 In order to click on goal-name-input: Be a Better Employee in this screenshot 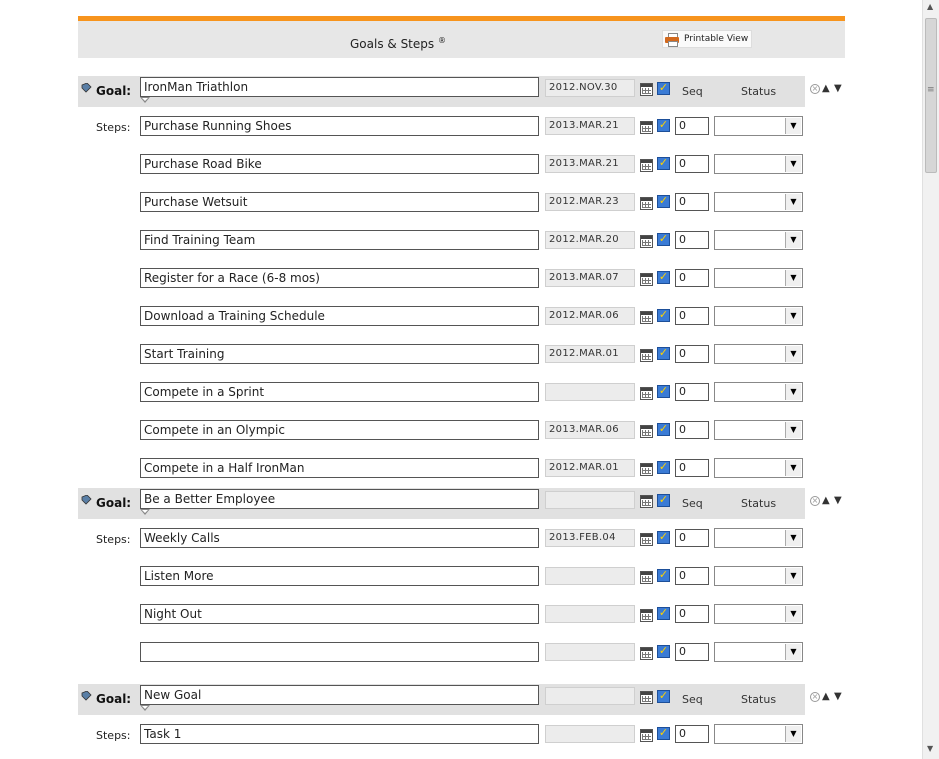, I will do `click(339, 499)`.